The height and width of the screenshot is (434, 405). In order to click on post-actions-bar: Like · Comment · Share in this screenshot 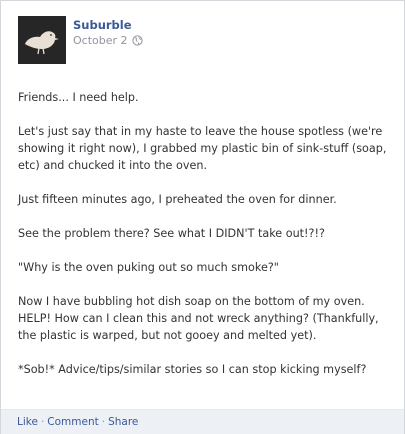, I will do `click(202, 421)`.